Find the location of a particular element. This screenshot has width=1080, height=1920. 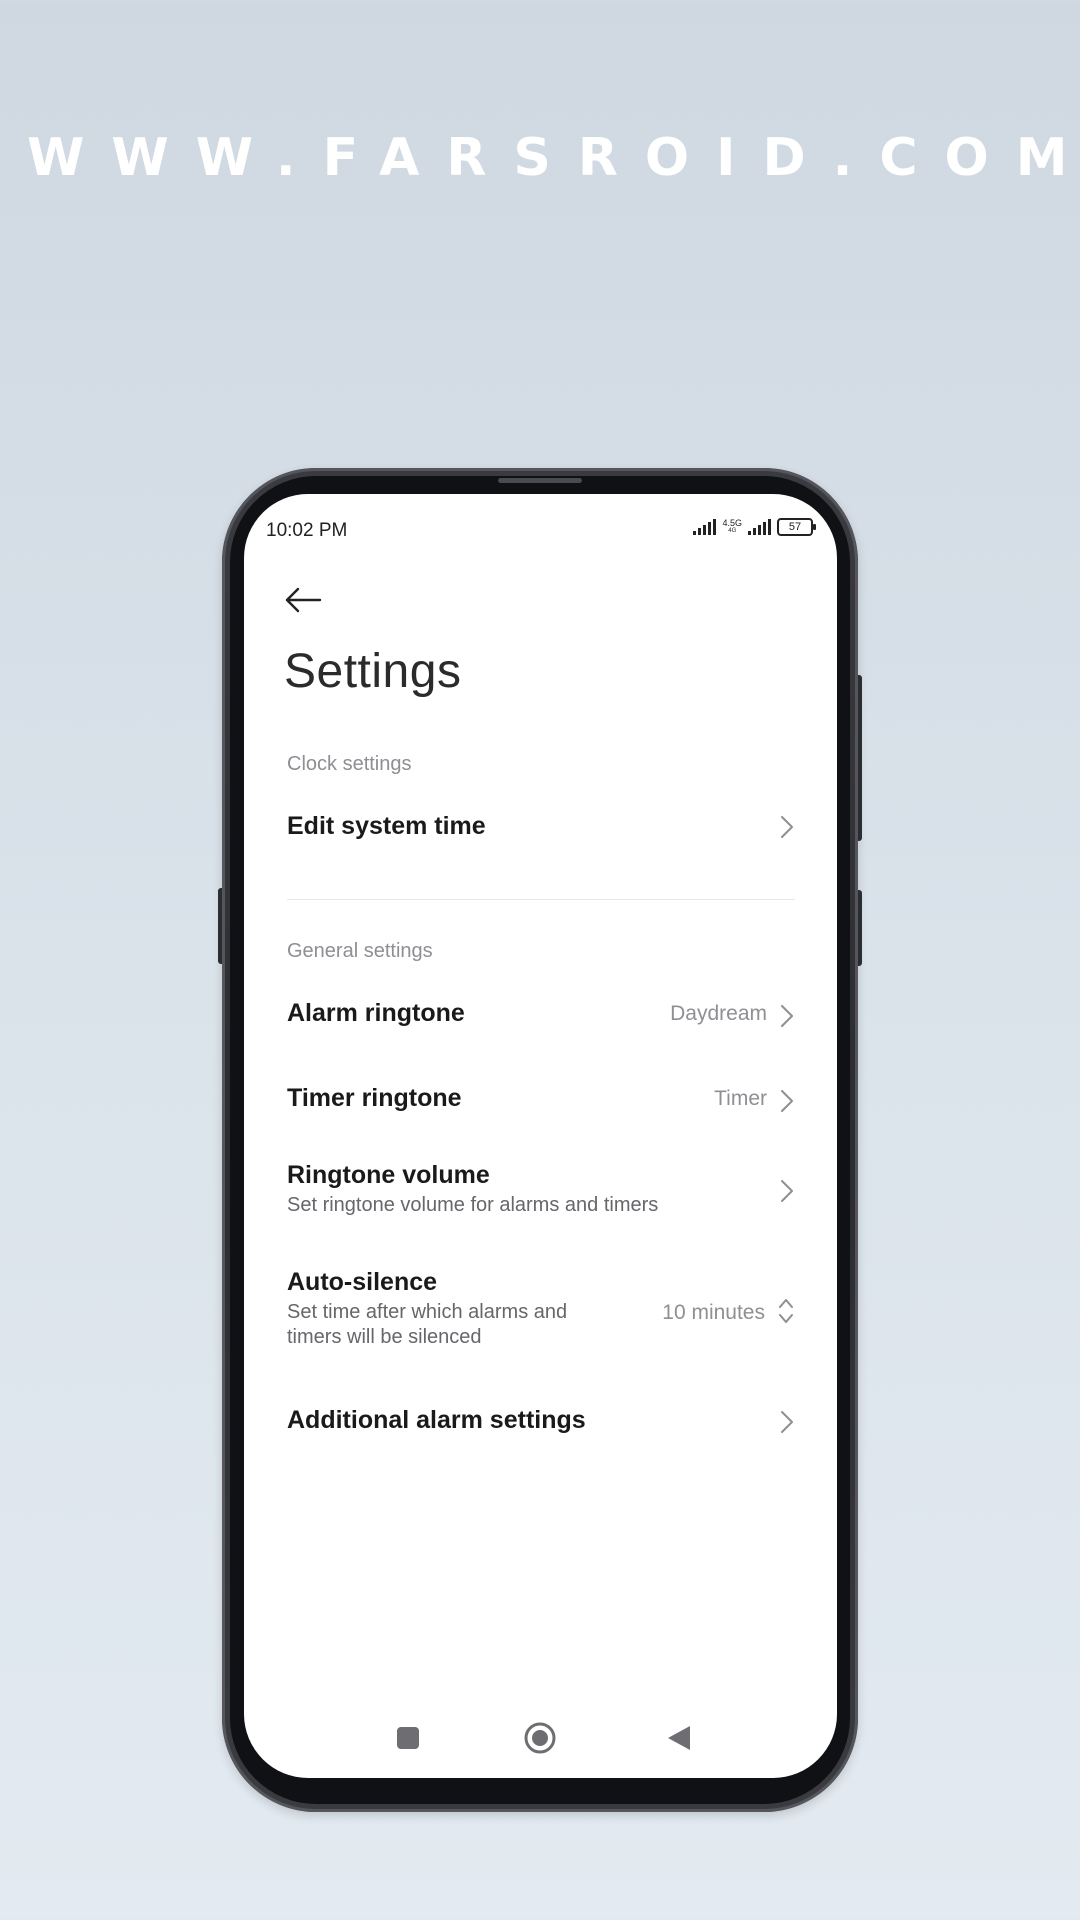

circle-icon is located at coordinates (540, 1738).